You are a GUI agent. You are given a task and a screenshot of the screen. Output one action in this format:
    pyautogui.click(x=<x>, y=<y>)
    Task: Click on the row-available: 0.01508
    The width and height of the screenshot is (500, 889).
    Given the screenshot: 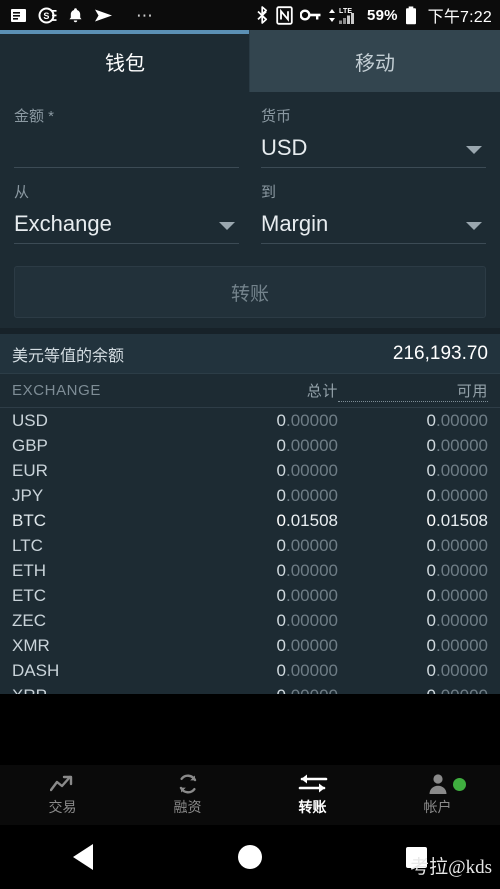 What is the action you would take?
    pyautogui.click(x=457, y=520)
    